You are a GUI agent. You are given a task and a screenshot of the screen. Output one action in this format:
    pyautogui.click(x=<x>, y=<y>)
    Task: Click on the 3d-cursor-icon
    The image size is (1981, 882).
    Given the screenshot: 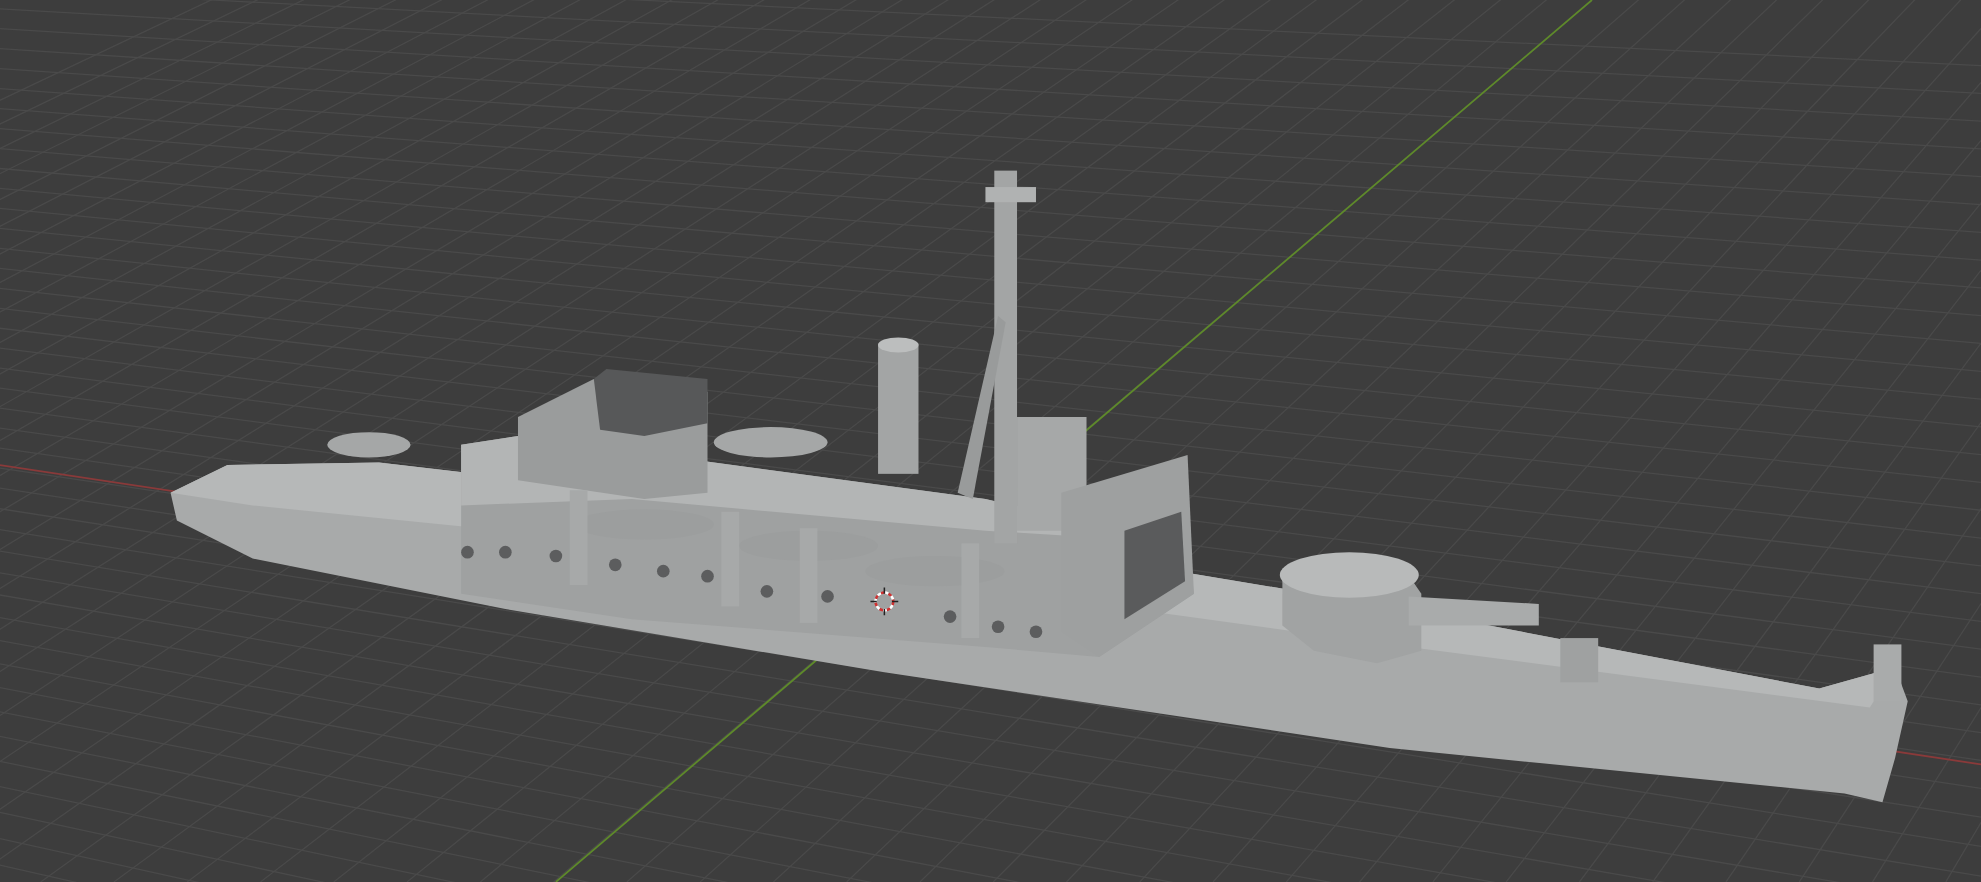 What is the action you would take?
    pyautogui.click(x=884, y=601)
    